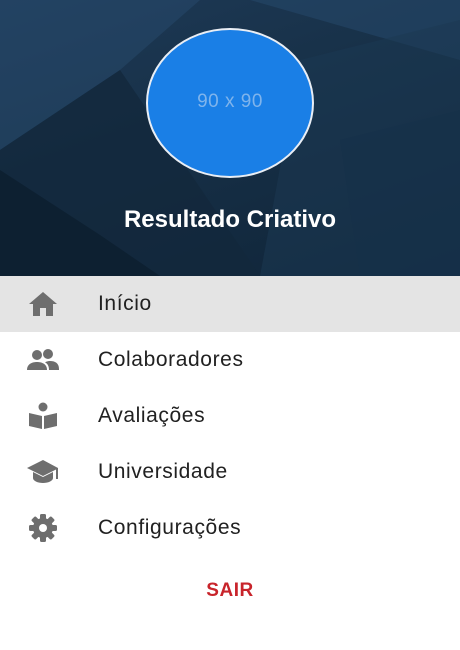 The height and width of the screenshot is (650, 460). What do you see at coordinates (230, 304) in the screenshot?
I see `menu-item-inicio: Início` at bounding box center [230, 304].